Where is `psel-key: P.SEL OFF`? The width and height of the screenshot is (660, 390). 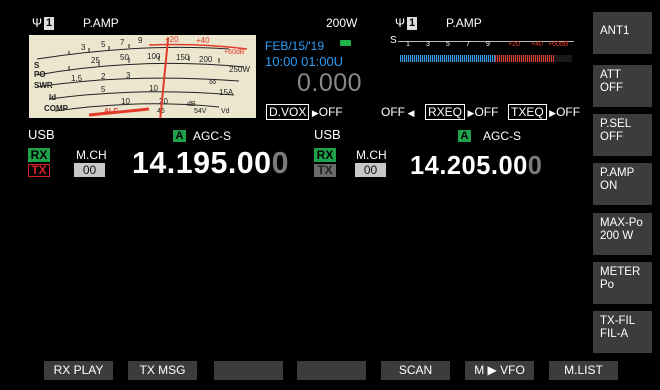 psel-key: P.SEL OFF is located at coordinates (622, 135).